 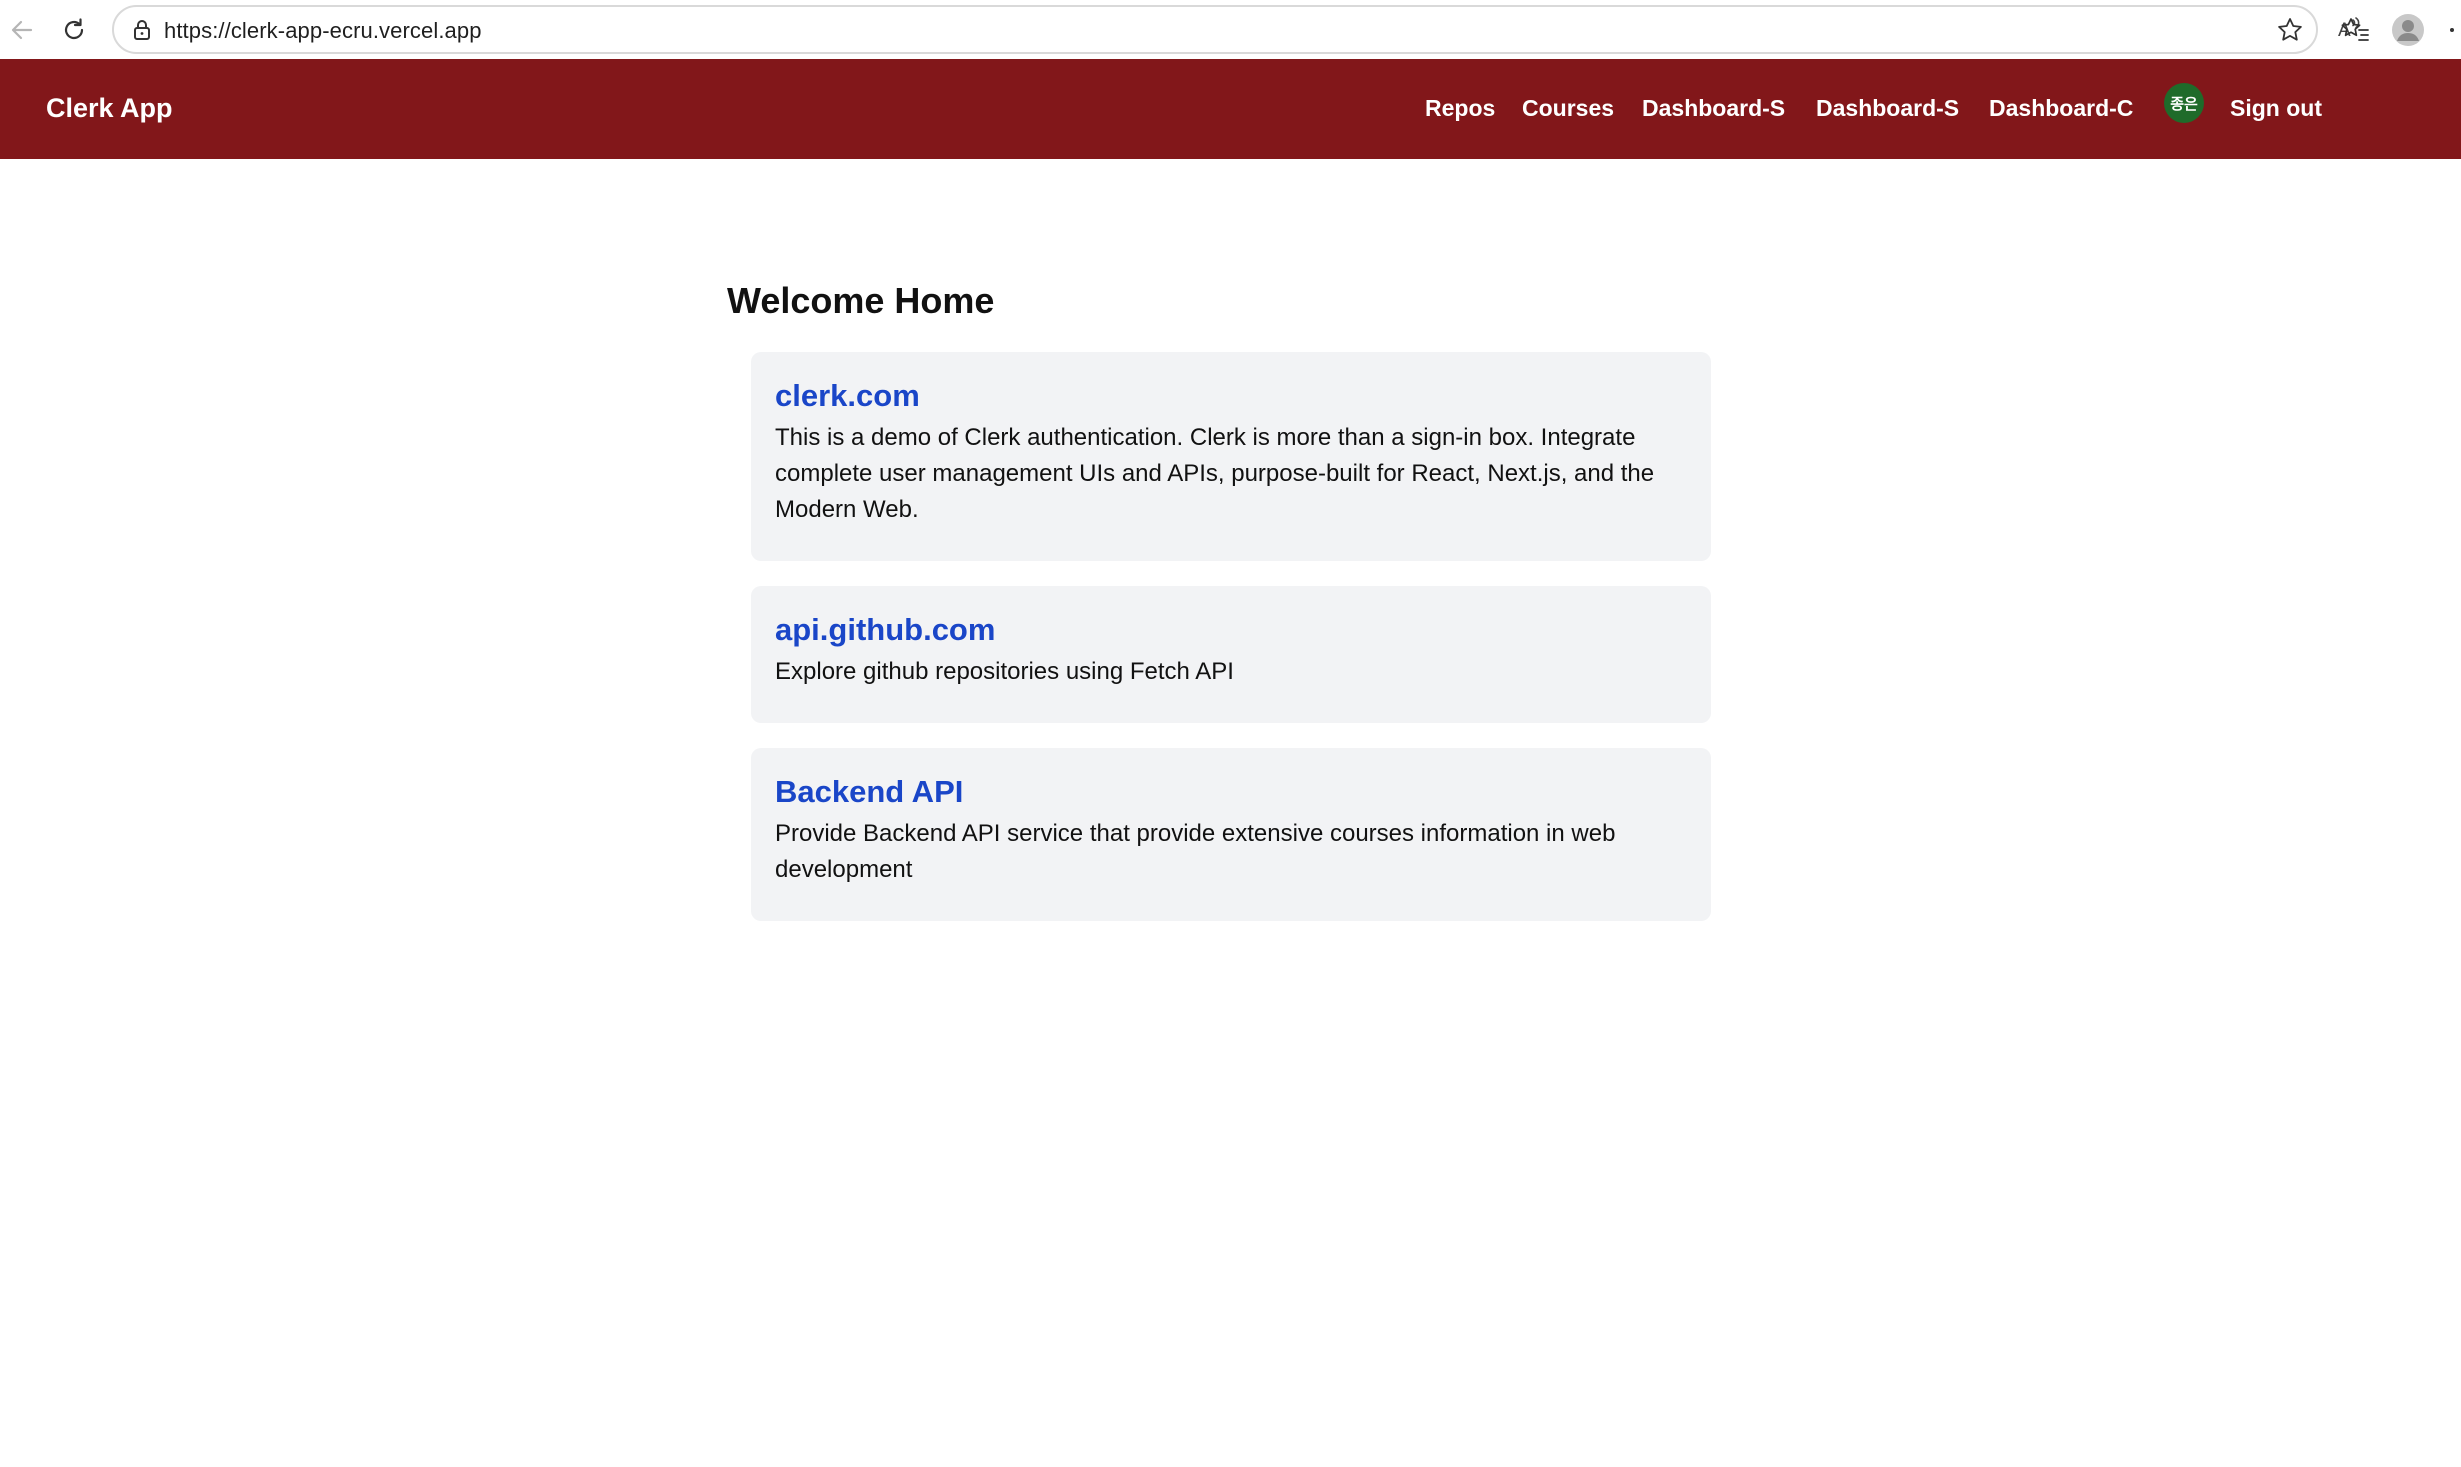 I want to click on nav-repos: Repos, so click(x=1460, y=108).